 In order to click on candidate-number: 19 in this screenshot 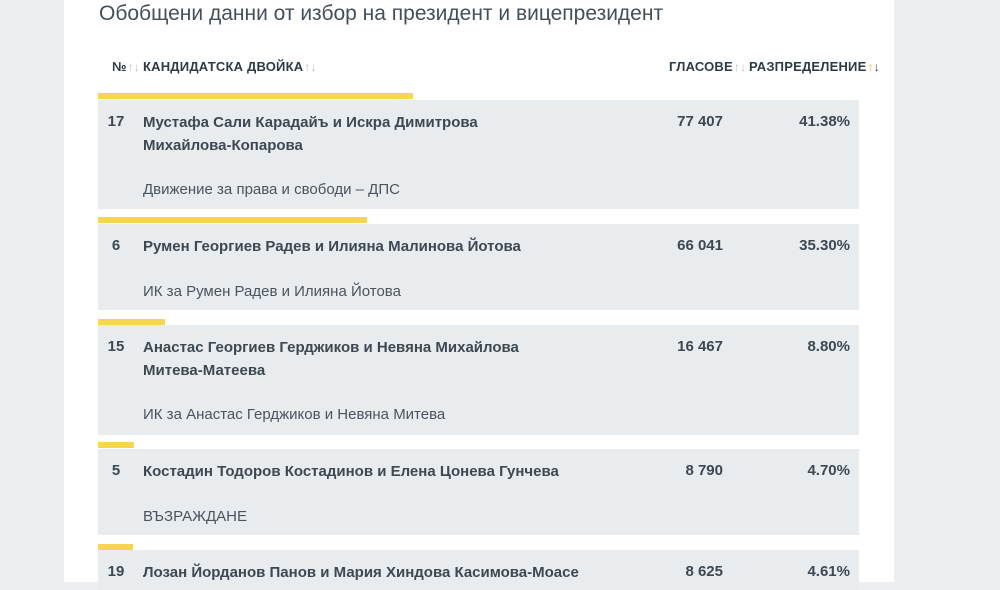, I will do `click(116, 571)`.